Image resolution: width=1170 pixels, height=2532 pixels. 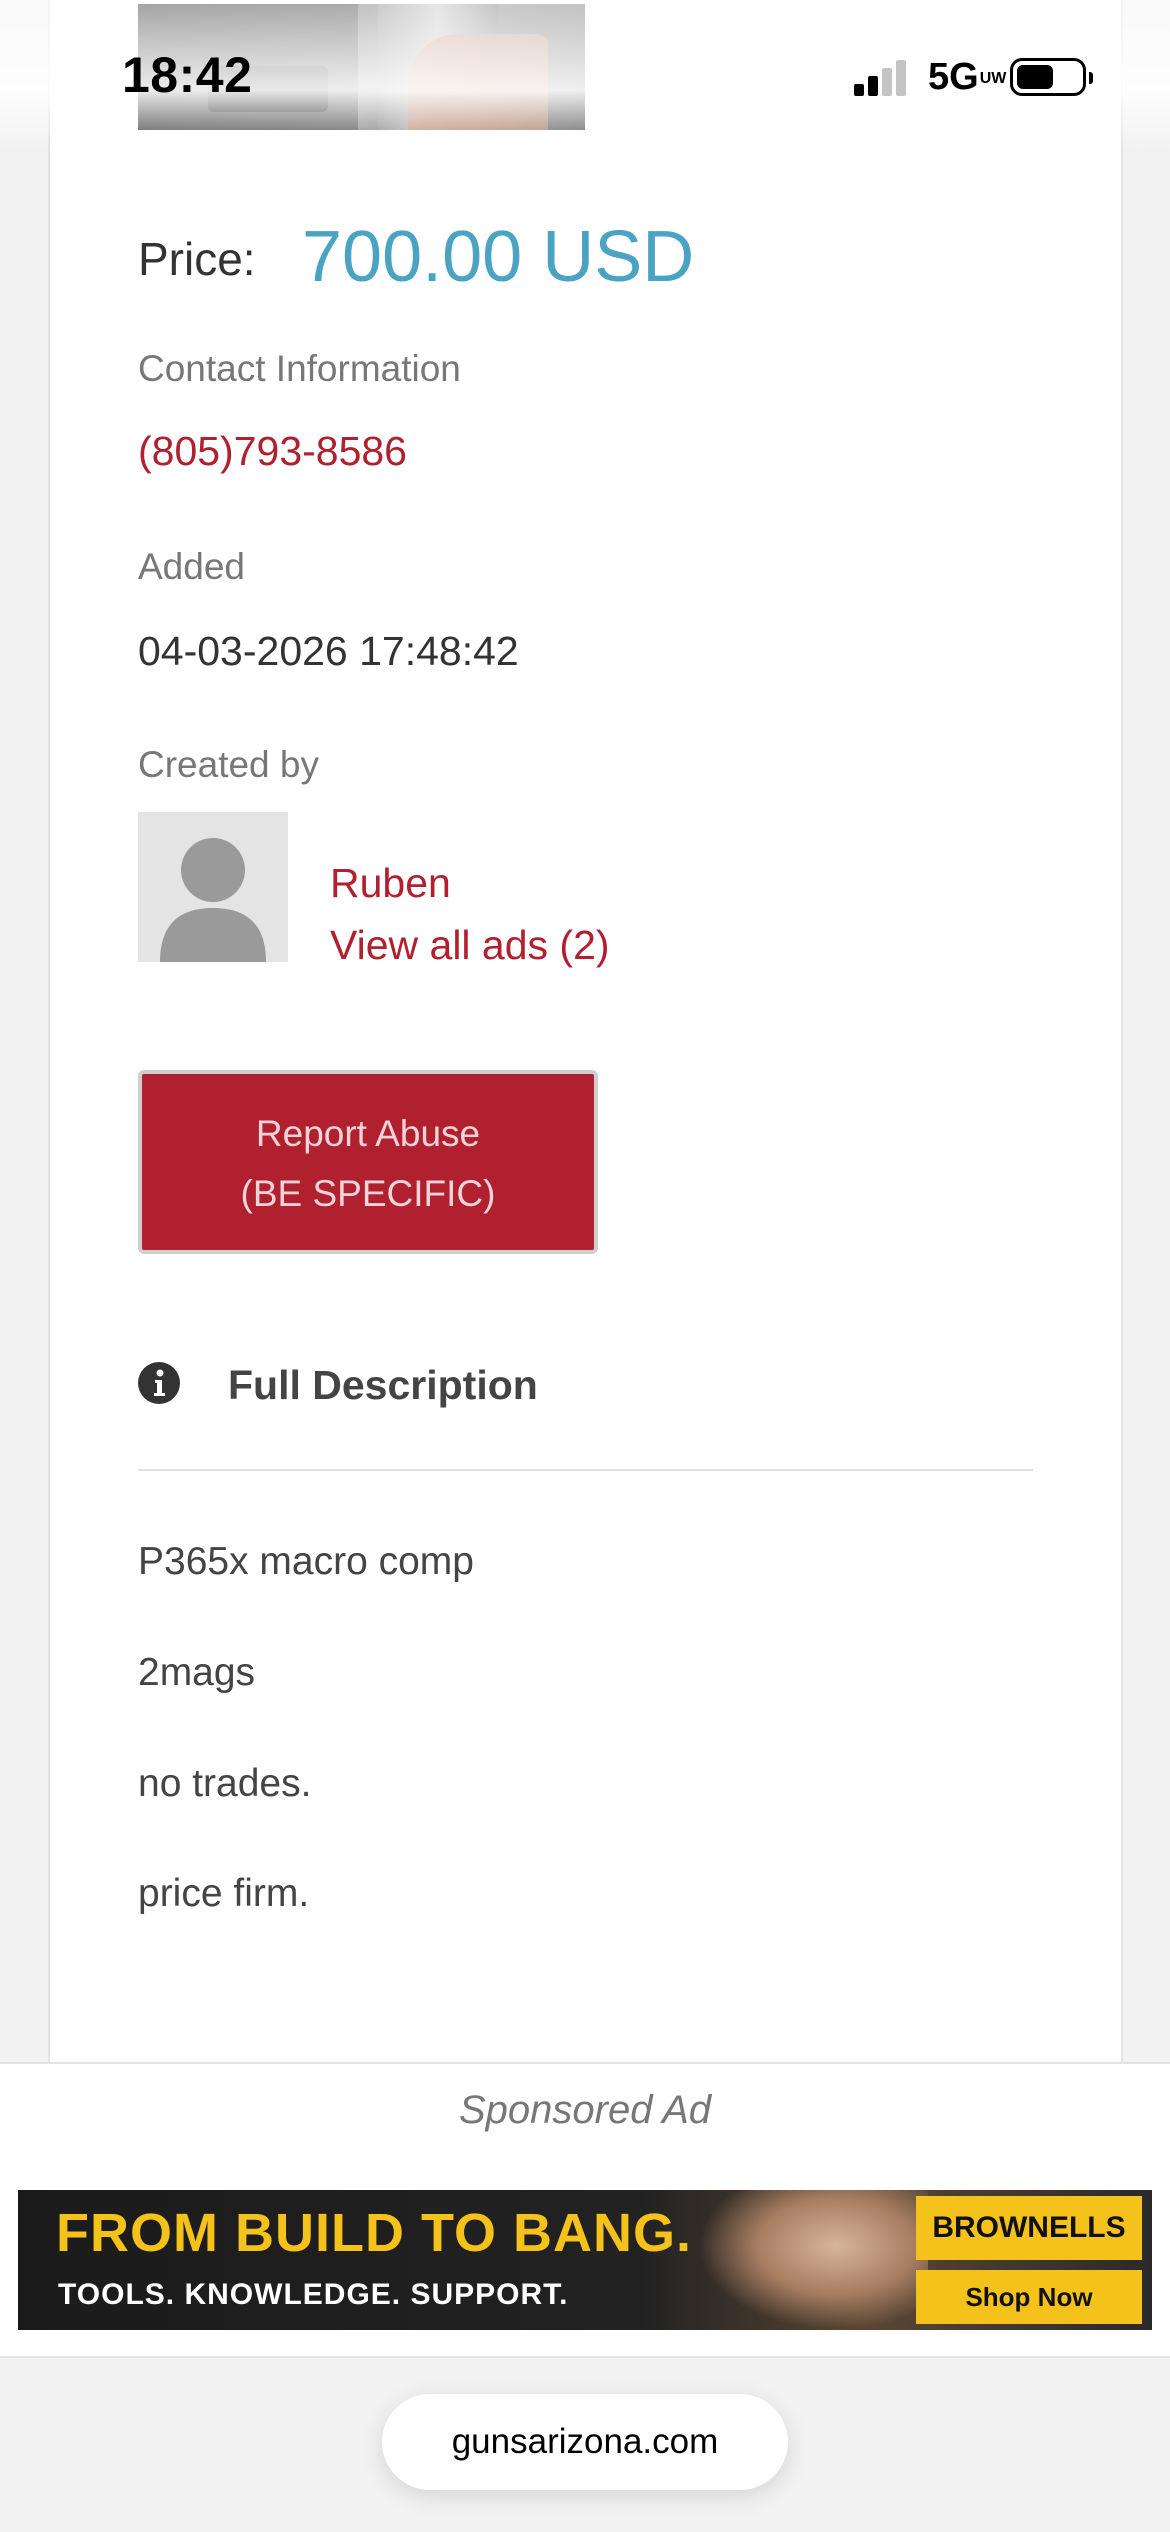 I want to click on info-icon, so click(x=159, y=1383).